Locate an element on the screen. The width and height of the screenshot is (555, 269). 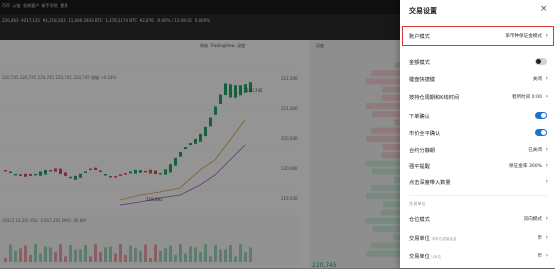
setting-order-confirm: 下单确认 is located at coordinates (477, 117).